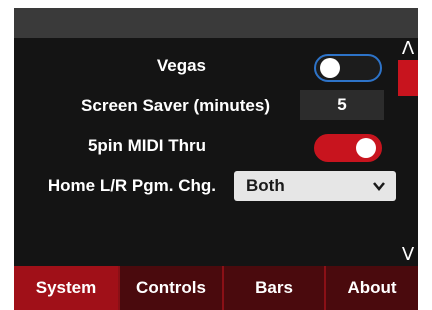 The height and width of the screenshot is (310, 432). I want to click on tab-about: About, so click(371, 288).